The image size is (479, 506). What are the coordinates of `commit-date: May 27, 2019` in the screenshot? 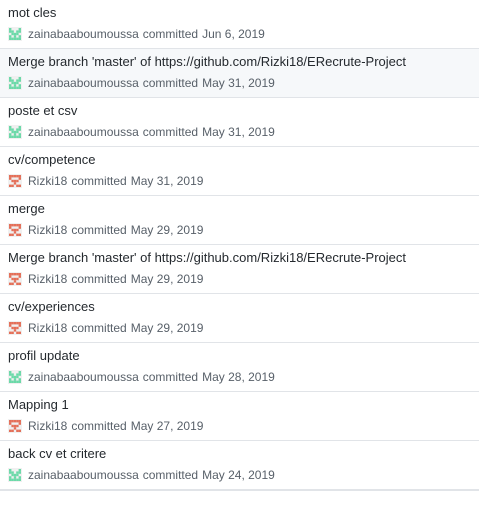 It's located at (167, 426).